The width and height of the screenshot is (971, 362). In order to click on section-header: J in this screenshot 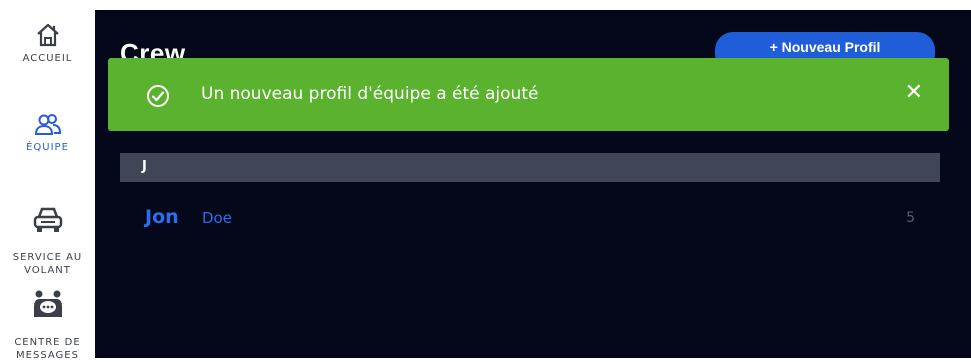, I will do `click(530, 167)`.